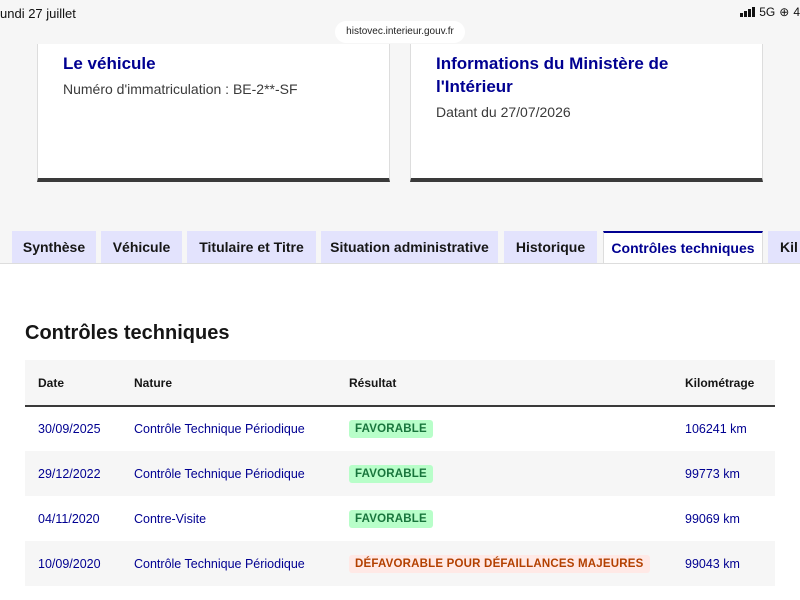 This screenshot has width=800, height=600. I want to click on network-label: 5G, so click(767, 12).